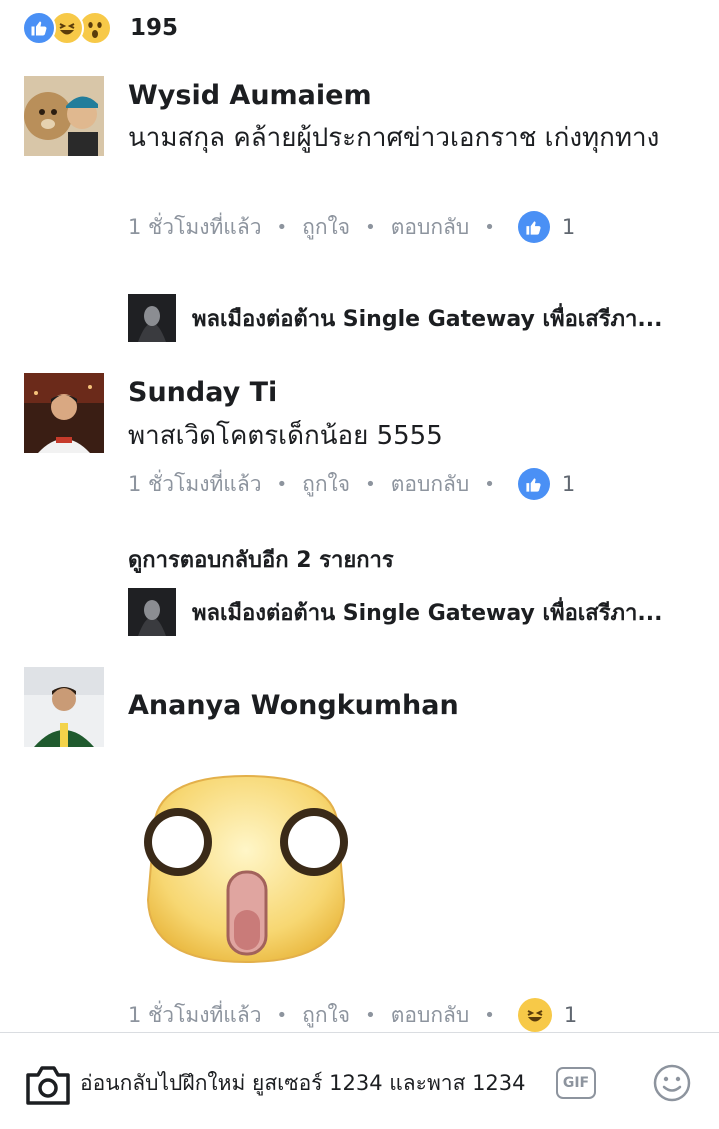 The width and height of the screenshot is (719, 1129). Describe the element at coordinates (576, 1083) in the screenshot. I see `gif-button: GIF` at that location.